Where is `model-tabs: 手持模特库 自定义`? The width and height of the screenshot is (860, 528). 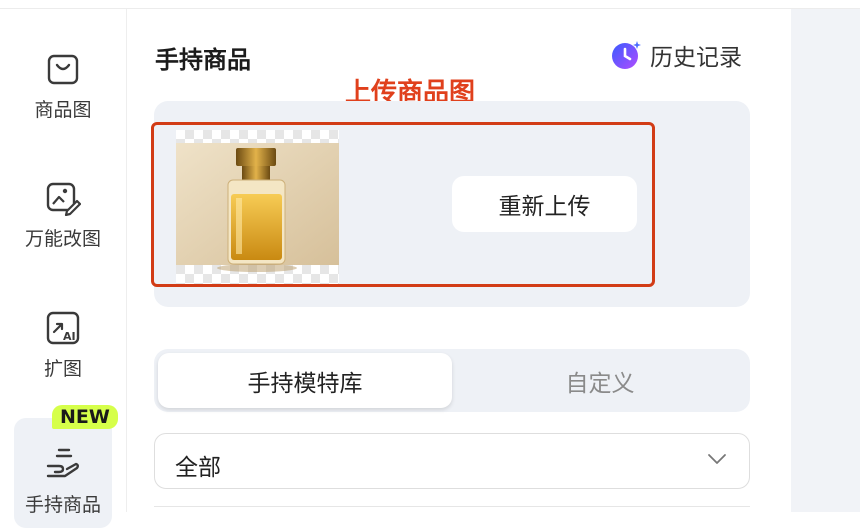
model-tabs: 手持模特库 自定义 is located at coordinates (452, 380).